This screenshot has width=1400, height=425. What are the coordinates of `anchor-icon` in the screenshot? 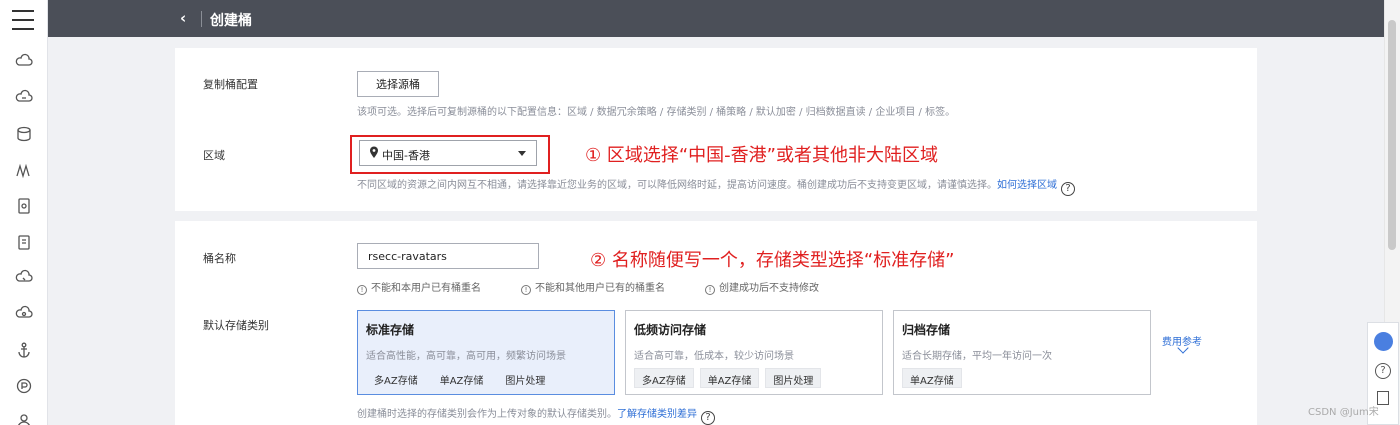 It's located at (24, 350).